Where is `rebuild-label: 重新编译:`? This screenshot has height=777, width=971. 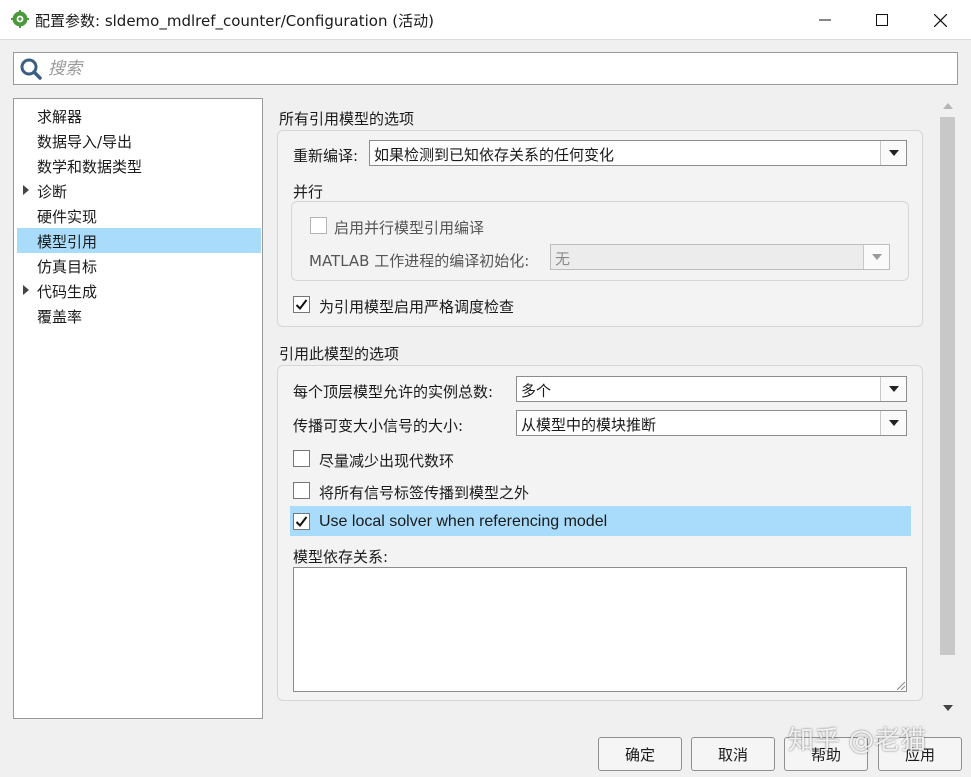 rebuild-label: 重新编译: is located at coordinates (326, 156).